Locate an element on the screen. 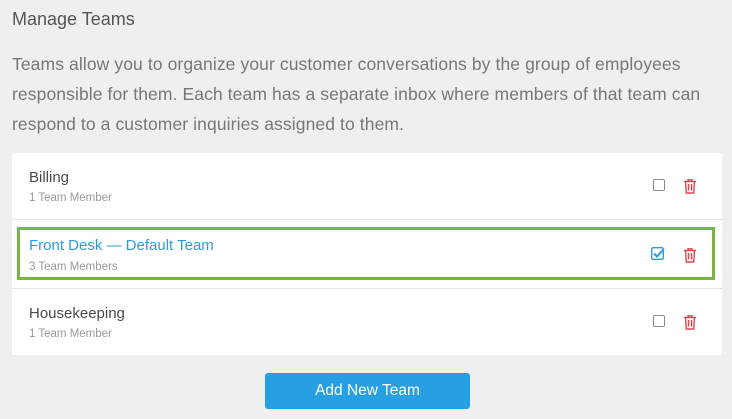 The height and width of the screenshot is (419, 732). team-name: Front Desk — Default Team is located at coordinates (121, 245).